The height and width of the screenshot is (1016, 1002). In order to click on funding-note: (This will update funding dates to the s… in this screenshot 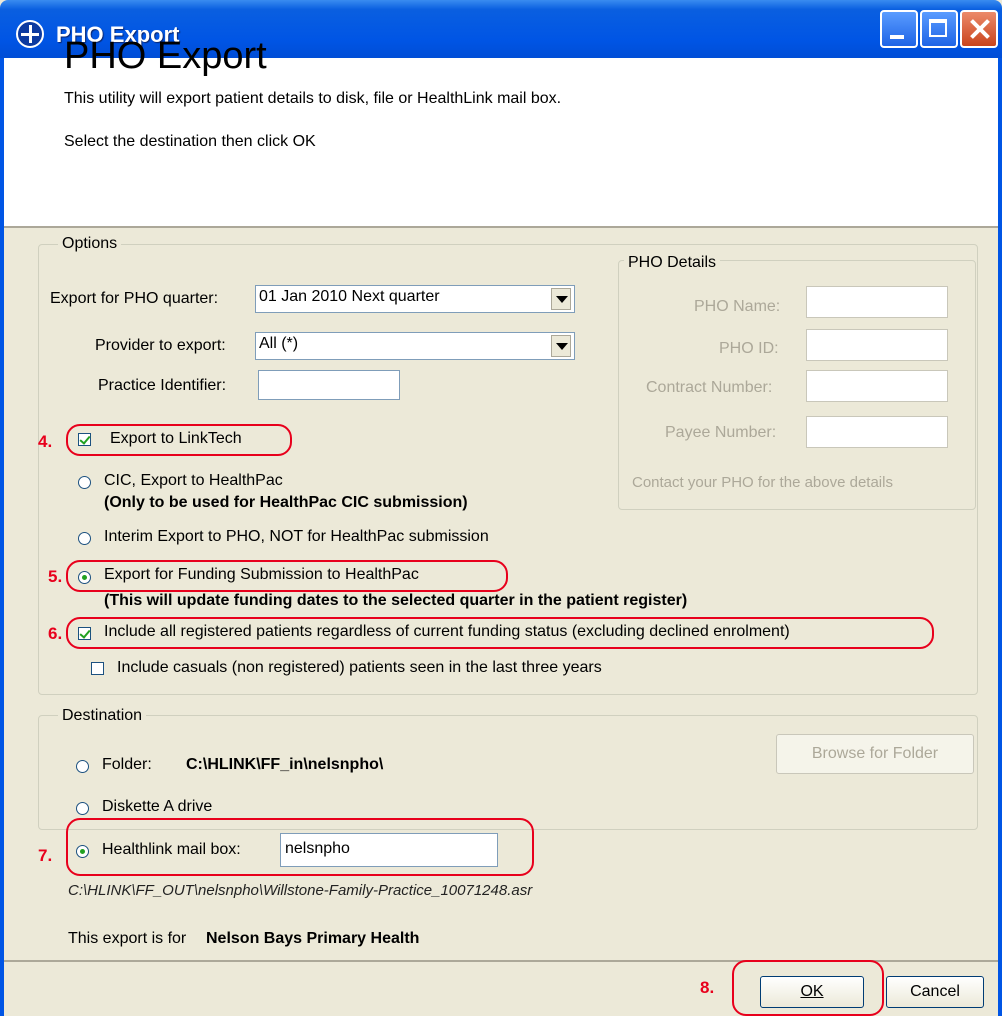, I will do `click(396, 600)`.